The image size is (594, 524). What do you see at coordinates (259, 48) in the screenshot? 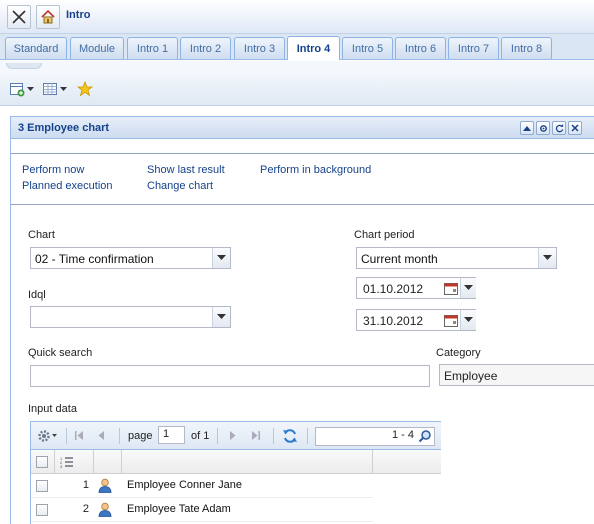
I see `tab-intro-3: Intro 3` at bounding box center [259, 48].